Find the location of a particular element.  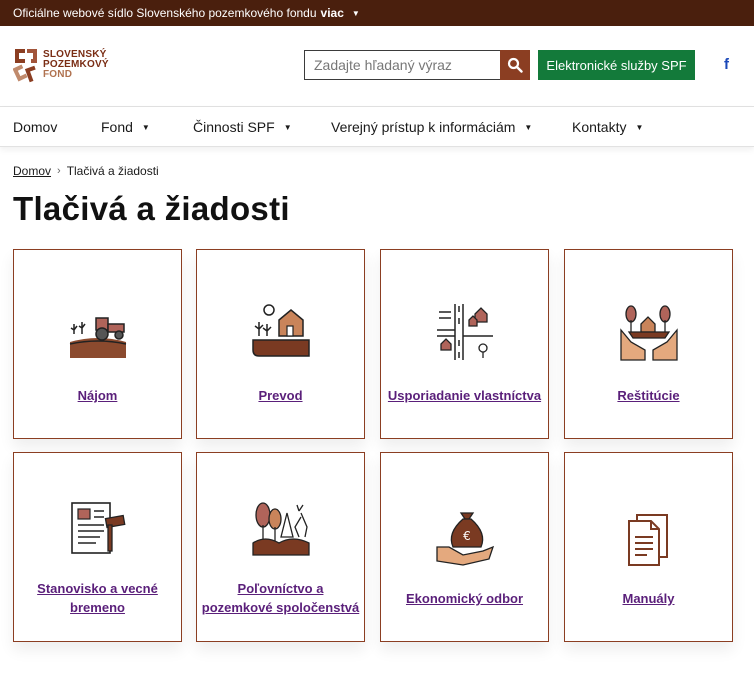

card-label: Usporiadanie vlastníctva is located at coordinates (464, 395).